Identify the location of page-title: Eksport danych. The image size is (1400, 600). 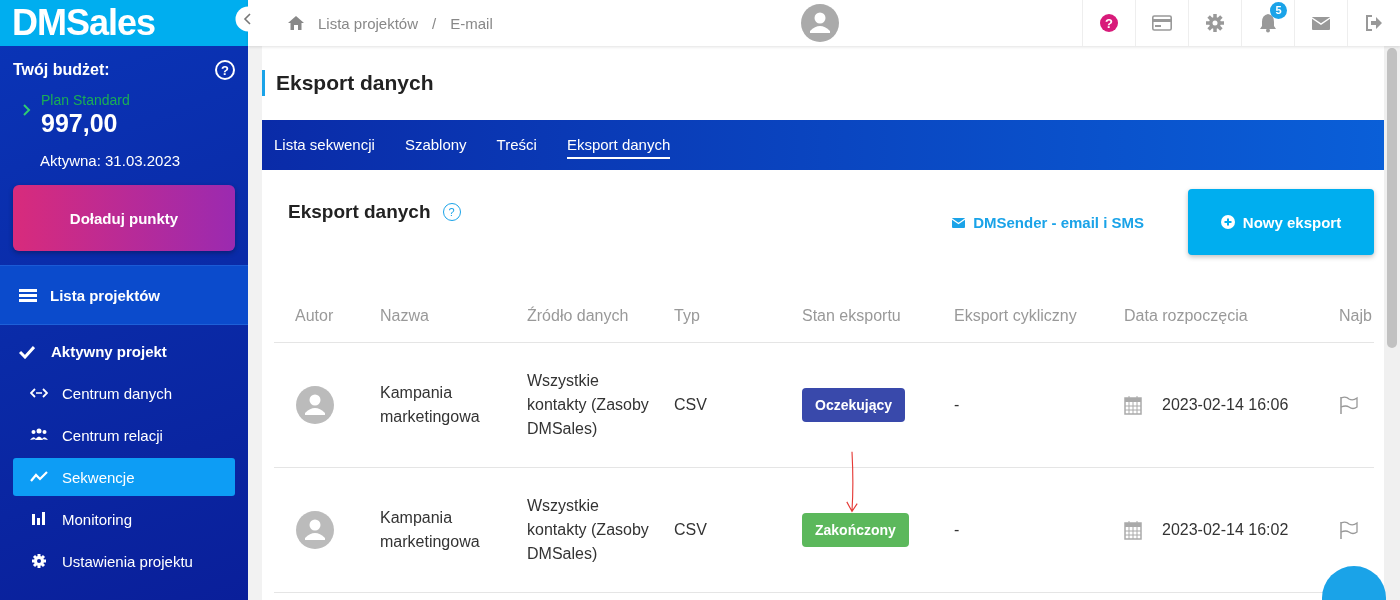
(348, 83).